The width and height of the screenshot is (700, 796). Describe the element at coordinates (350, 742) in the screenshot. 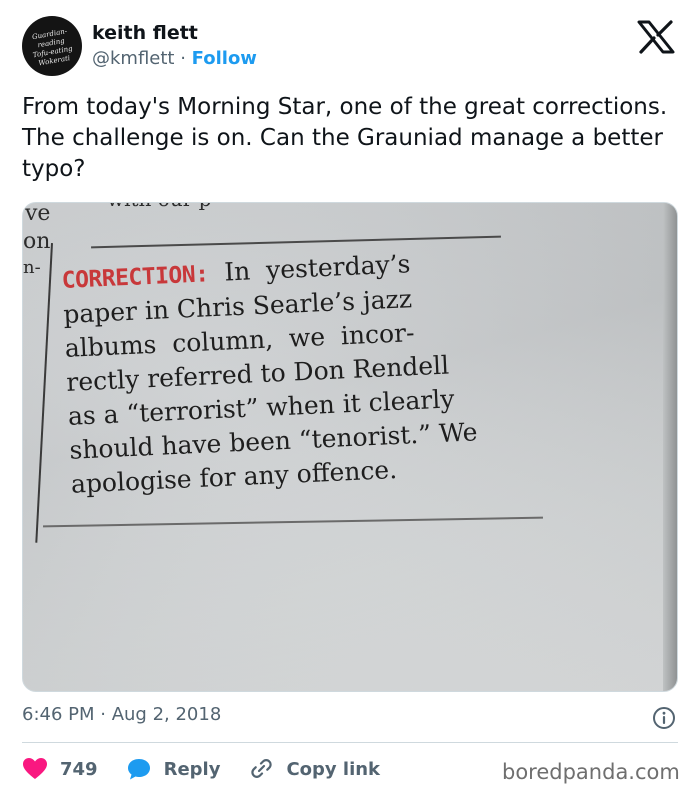

I see `divider` at that location.